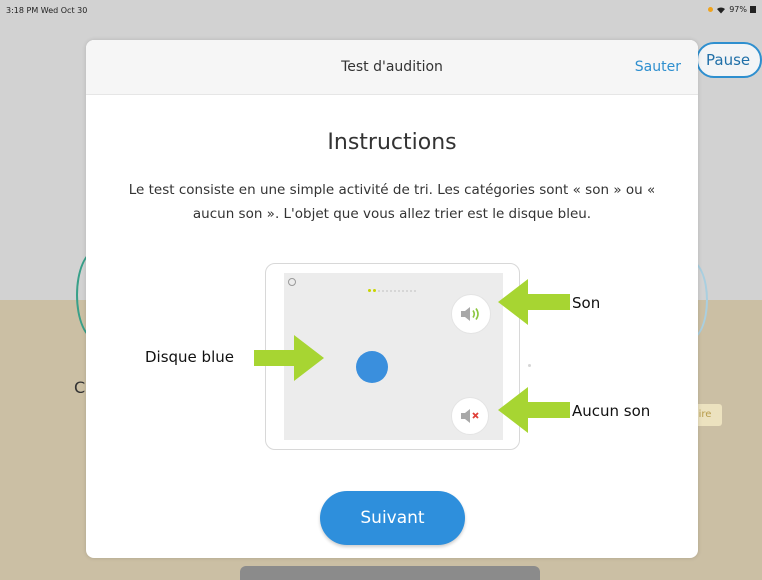  I want to click on blue-disc, so click(372, 367).